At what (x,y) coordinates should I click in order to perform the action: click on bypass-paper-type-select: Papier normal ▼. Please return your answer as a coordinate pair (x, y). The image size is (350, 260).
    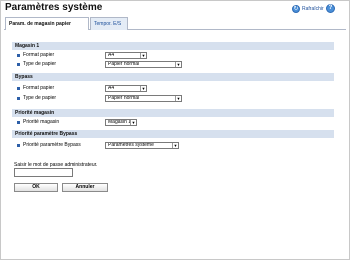
    Looking at the image, I should click on (143, 98).